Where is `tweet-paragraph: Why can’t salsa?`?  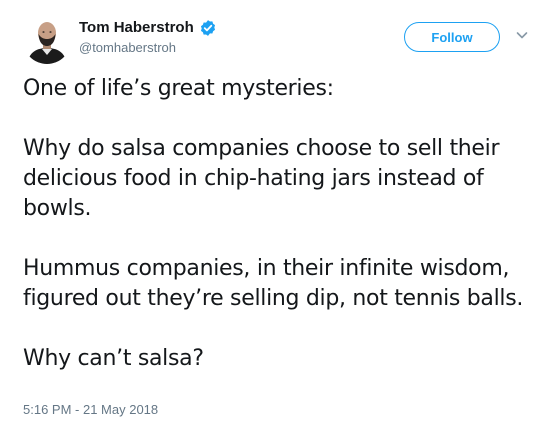
tweet-paragraph: Why can’t salsa? is located at coordinates (113, 358).